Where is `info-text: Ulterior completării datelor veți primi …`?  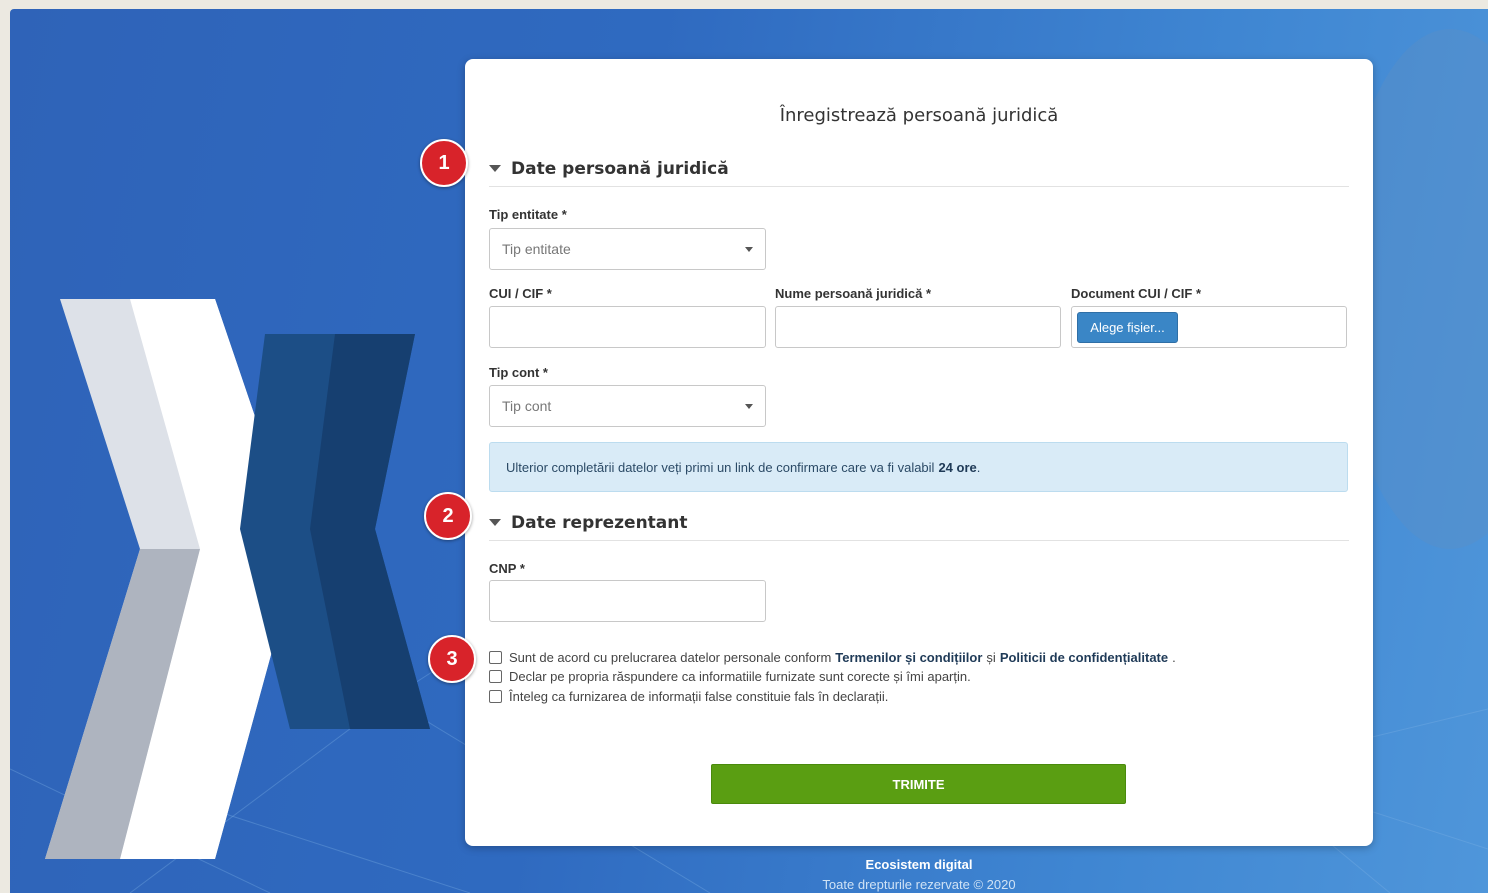 info-text: Ulterior completării datelor veți primi … is located at coordinates (720, 467).